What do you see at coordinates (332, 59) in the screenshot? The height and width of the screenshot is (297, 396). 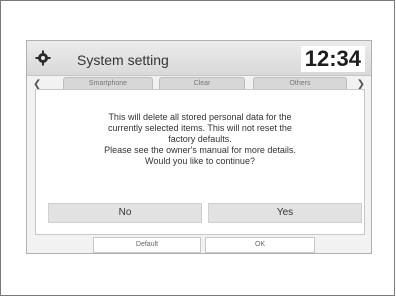 I see `clock: 12:34` at bounding box center [332, 59].